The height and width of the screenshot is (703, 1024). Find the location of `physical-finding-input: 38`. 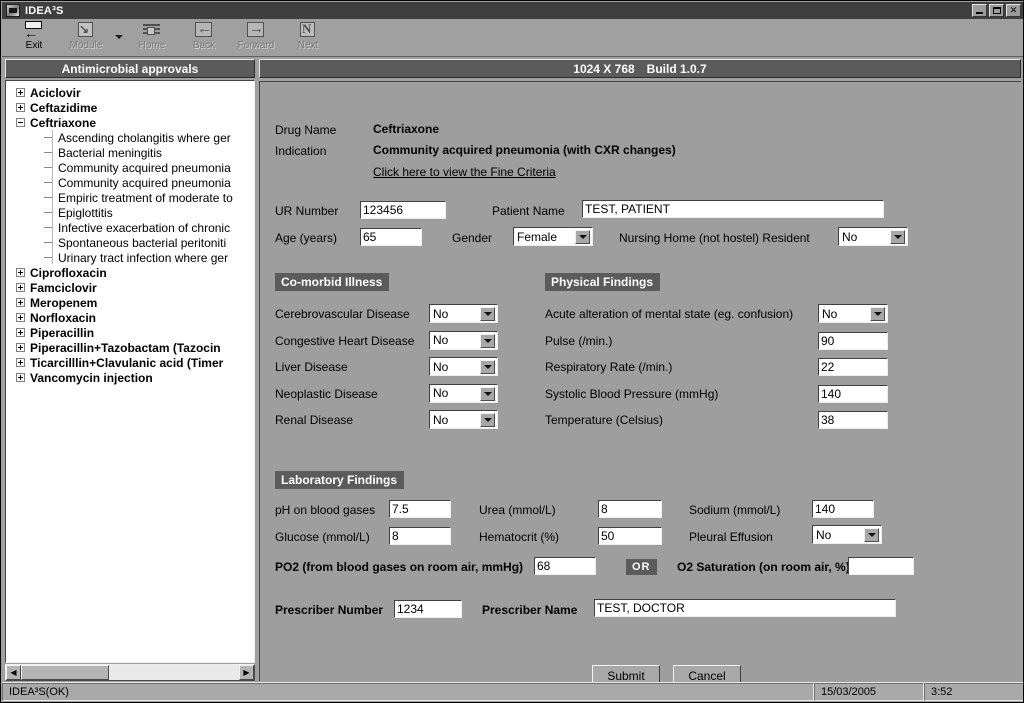

physical-finding-input: 38 is located at coordinates (853, 420).